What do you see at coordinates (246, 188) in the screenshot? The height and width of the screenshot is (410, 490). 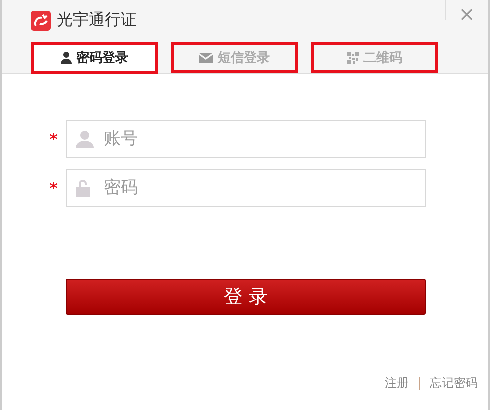 I see `input-field: 密码` at bounding box center [246, 188].